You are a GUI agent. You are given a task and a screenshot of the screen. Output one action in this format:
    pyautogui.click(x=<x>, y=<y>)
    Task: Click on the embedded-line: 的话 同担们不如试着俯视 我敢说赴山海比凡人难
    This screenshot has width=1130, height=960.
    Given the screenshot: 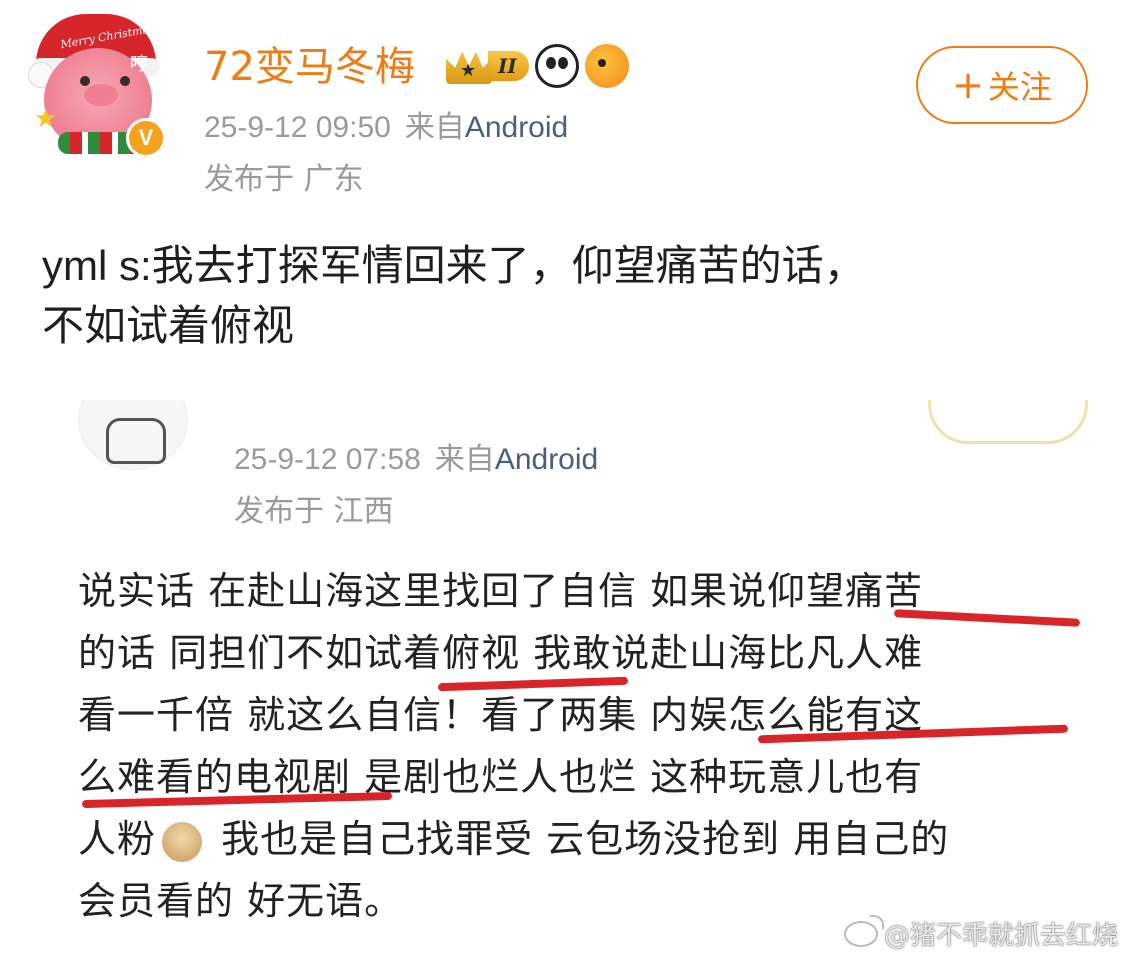 What is the action you would take?
    pyautogui.click(x=501, y=653)
    